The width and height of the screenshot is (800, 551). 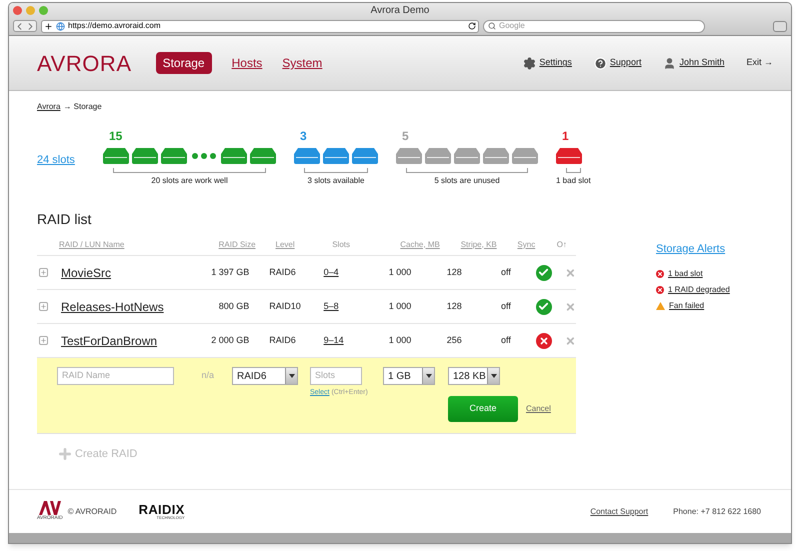 I want to click on window-title: Avrora Demo, so click(x=400, y=11).